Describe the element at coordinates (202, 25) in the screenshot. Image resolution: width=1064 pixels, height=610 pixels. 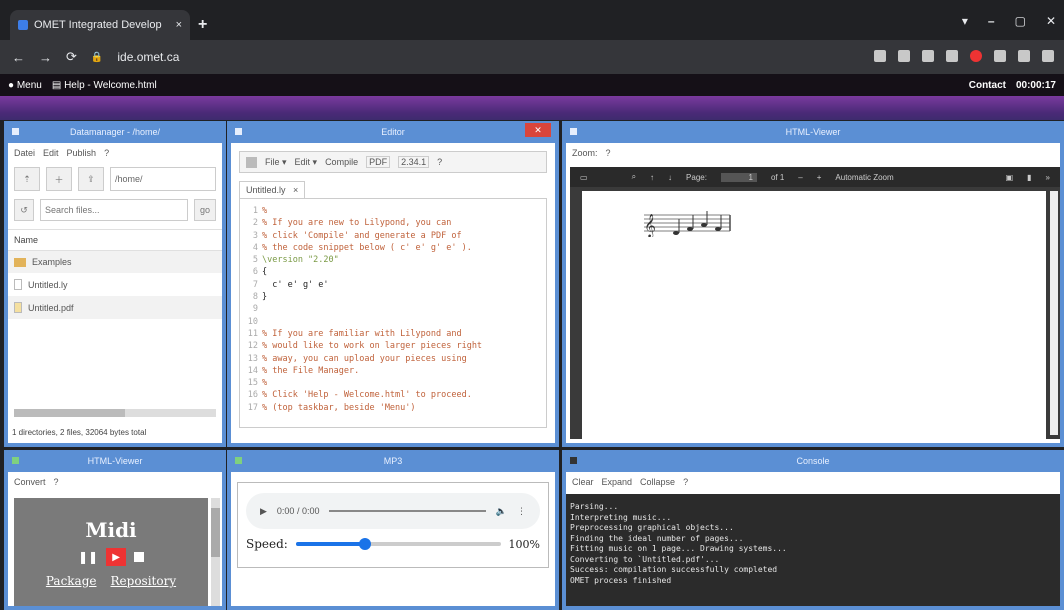
I see `new-tab-button: +` at that location.